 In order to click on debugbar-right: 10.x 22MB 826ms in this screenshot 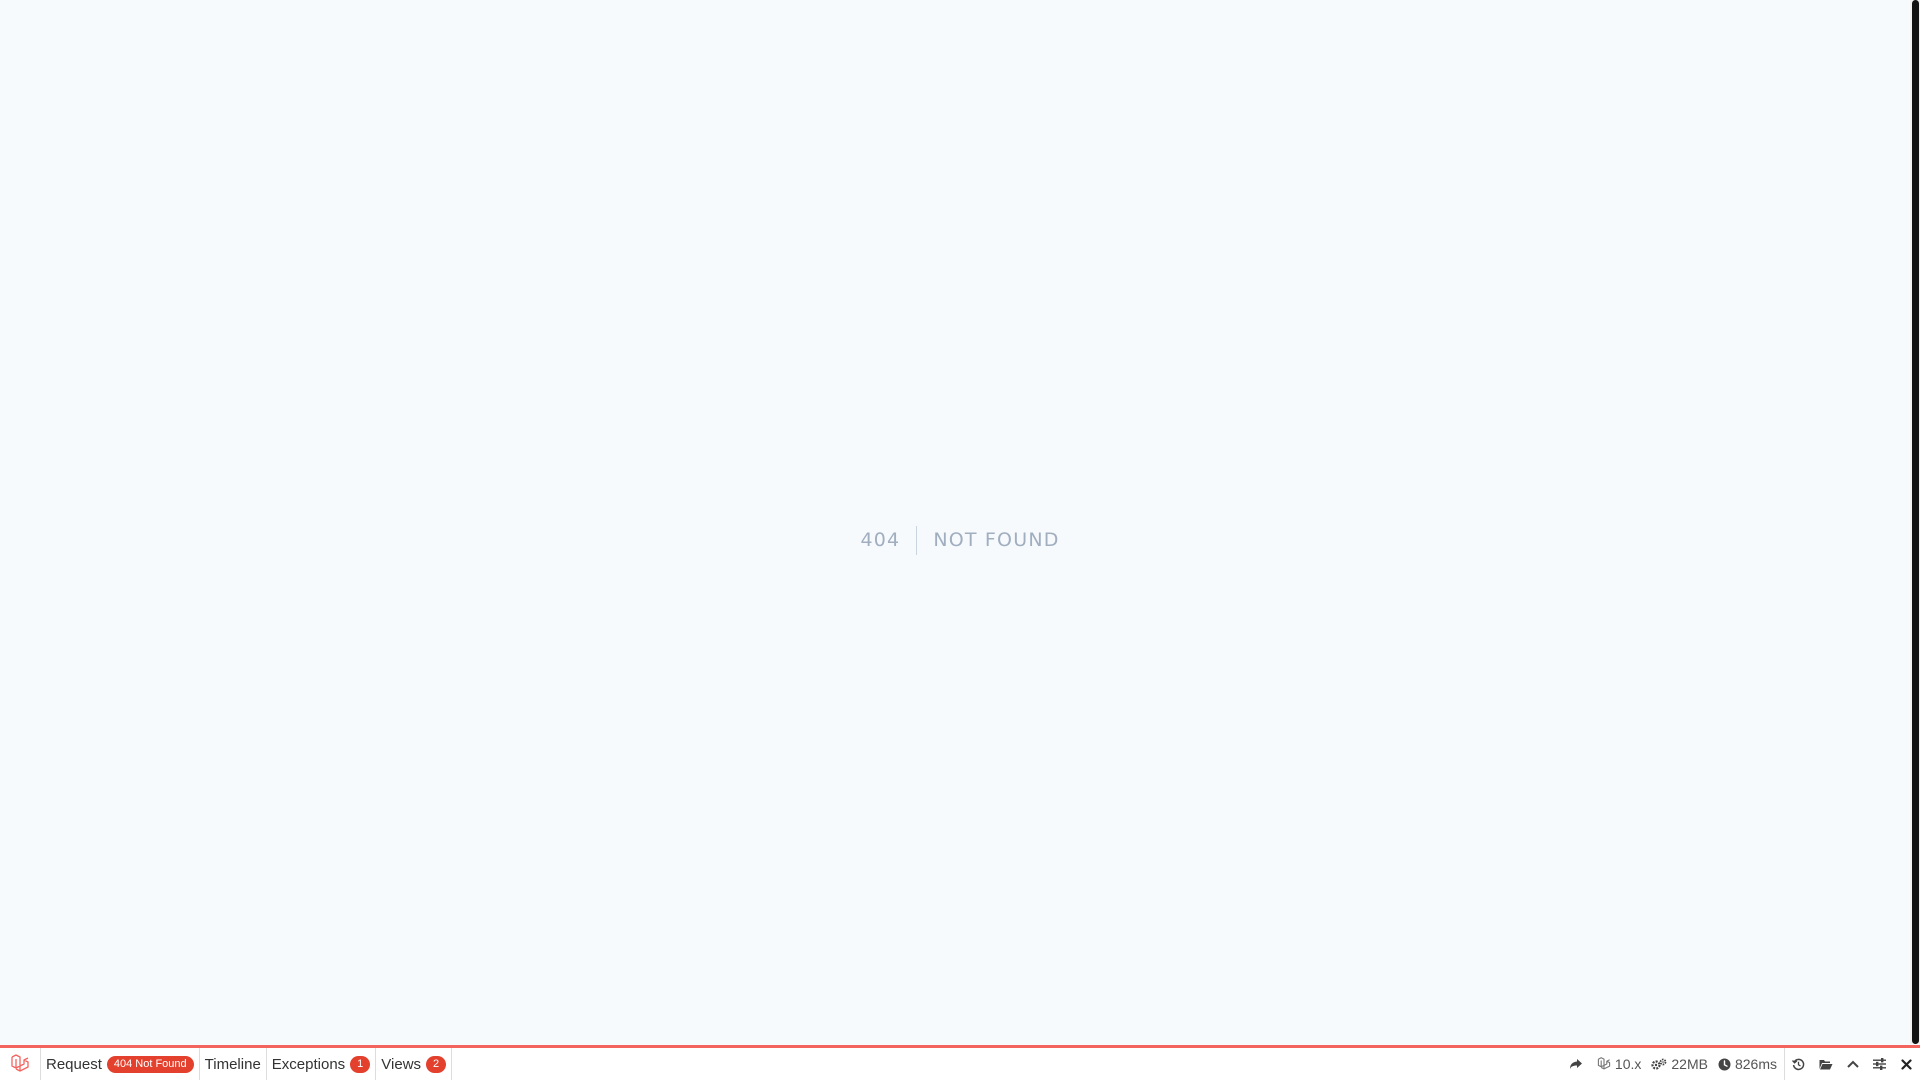, I will do `click(1742, 1064)`.